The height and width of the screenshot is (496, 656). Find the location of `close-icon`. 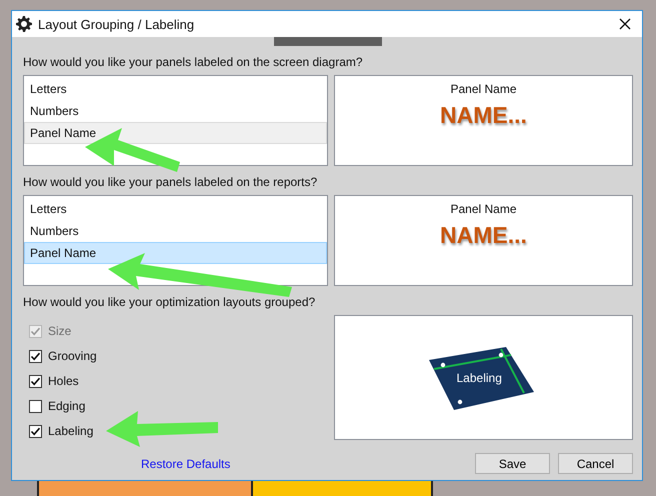

close-icon is located at coordinates (625, 24).